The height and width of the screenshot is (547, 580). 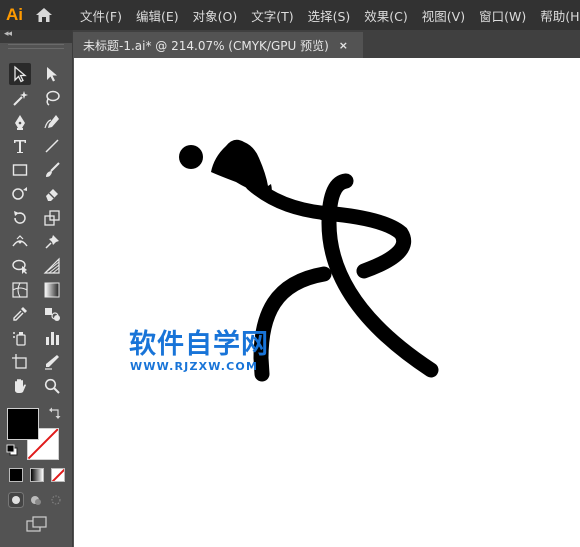 I want to click on blend-icon, so click(x=52, y=314).